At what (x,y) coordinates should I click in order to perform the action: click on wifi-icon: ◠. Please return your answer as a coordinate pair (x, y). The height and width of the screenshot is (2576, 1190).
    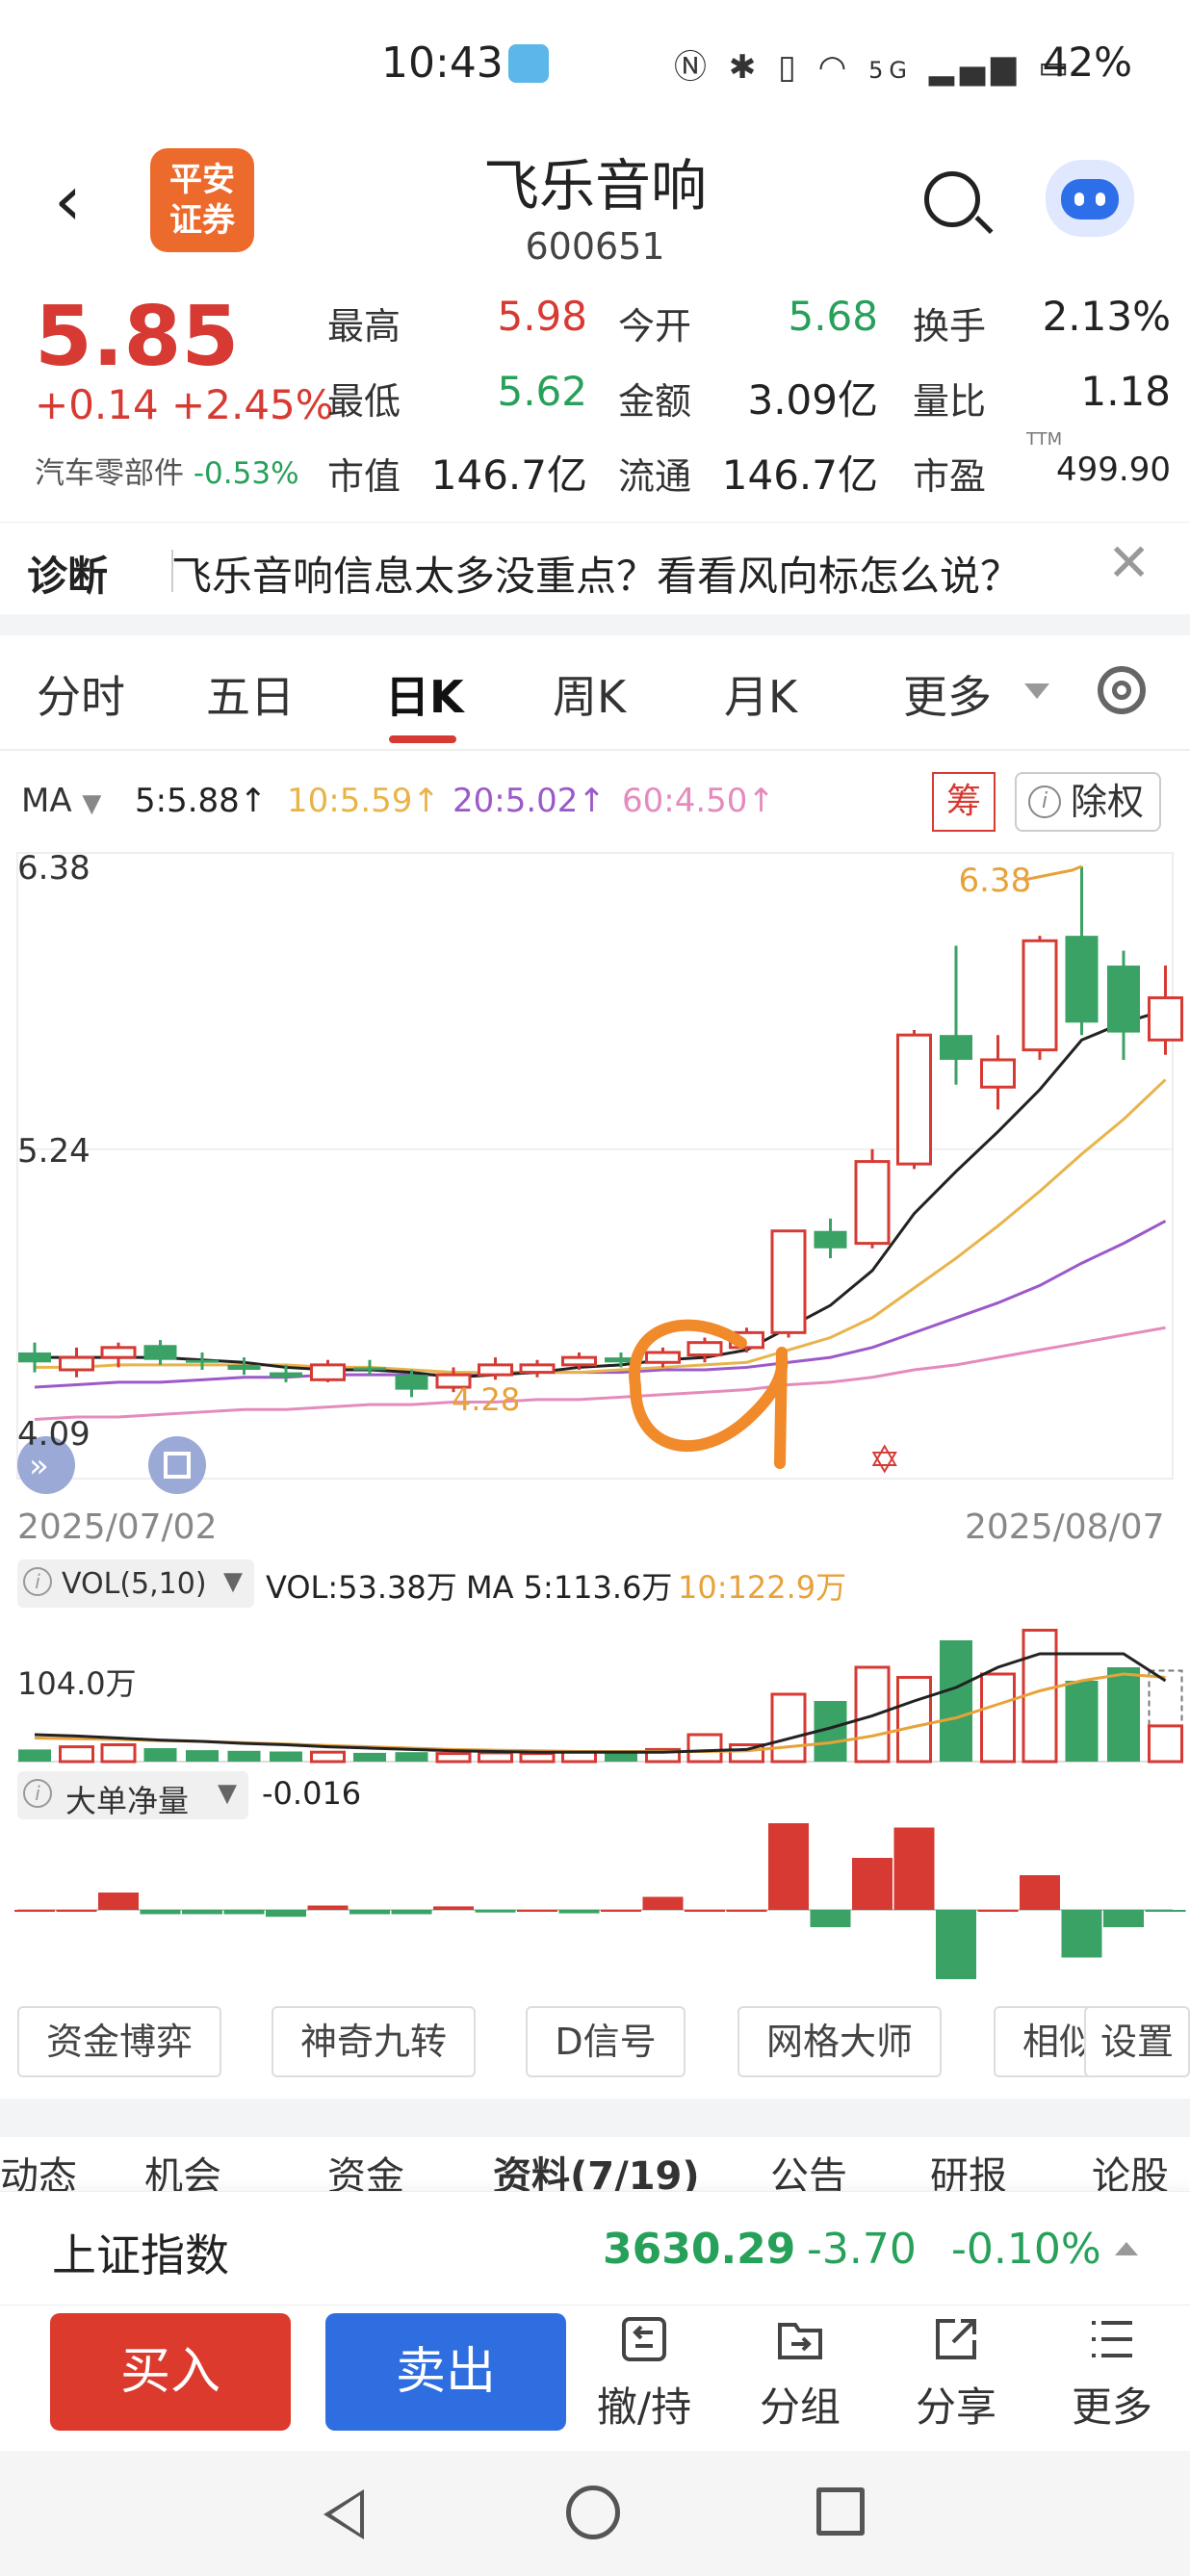
    Looking at the image, I should click on (835, 67).